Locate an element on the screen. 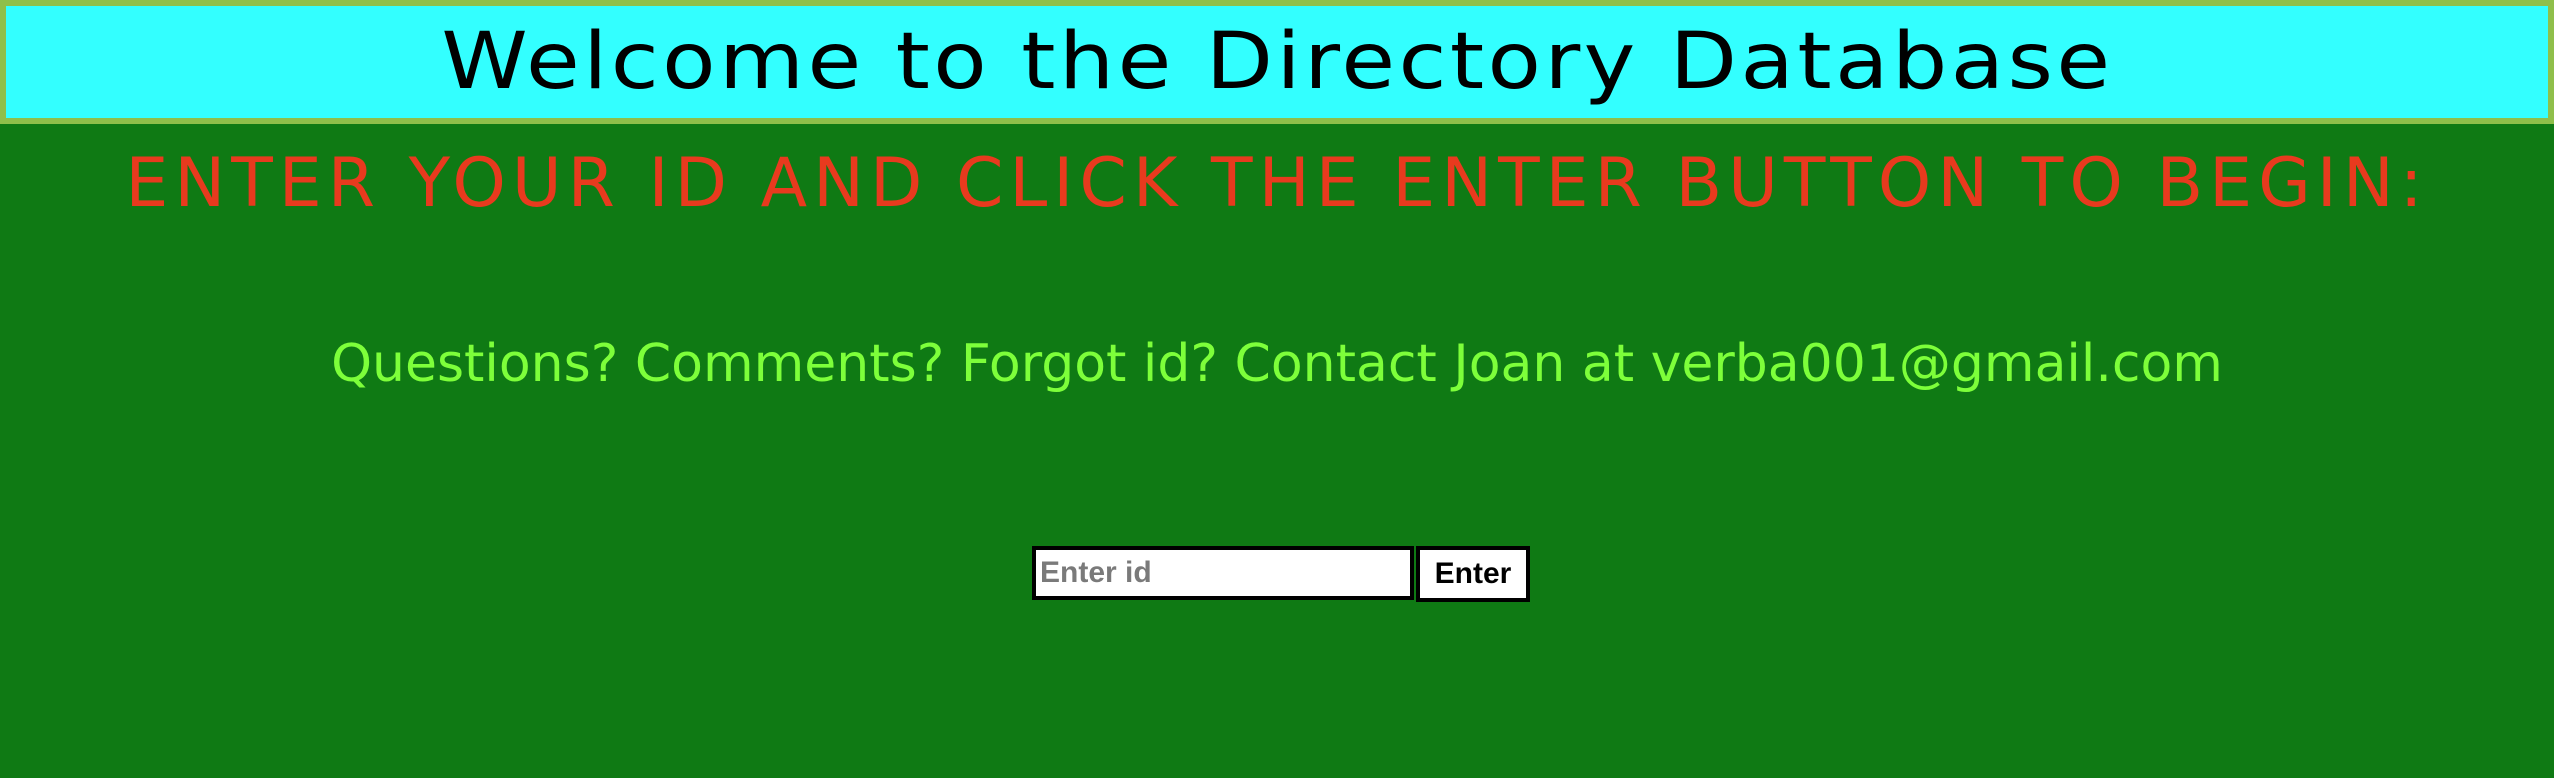 The height and width of the screenshot is (778, 2554). enter-button: Enter is located at coordinates (1473, 574).